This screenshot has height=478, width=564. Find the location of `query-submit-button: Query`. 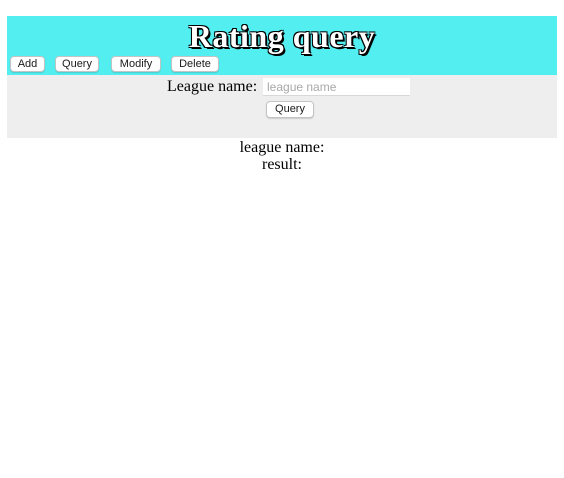

query-submit-button: Query is located at coordinates (290, 109).